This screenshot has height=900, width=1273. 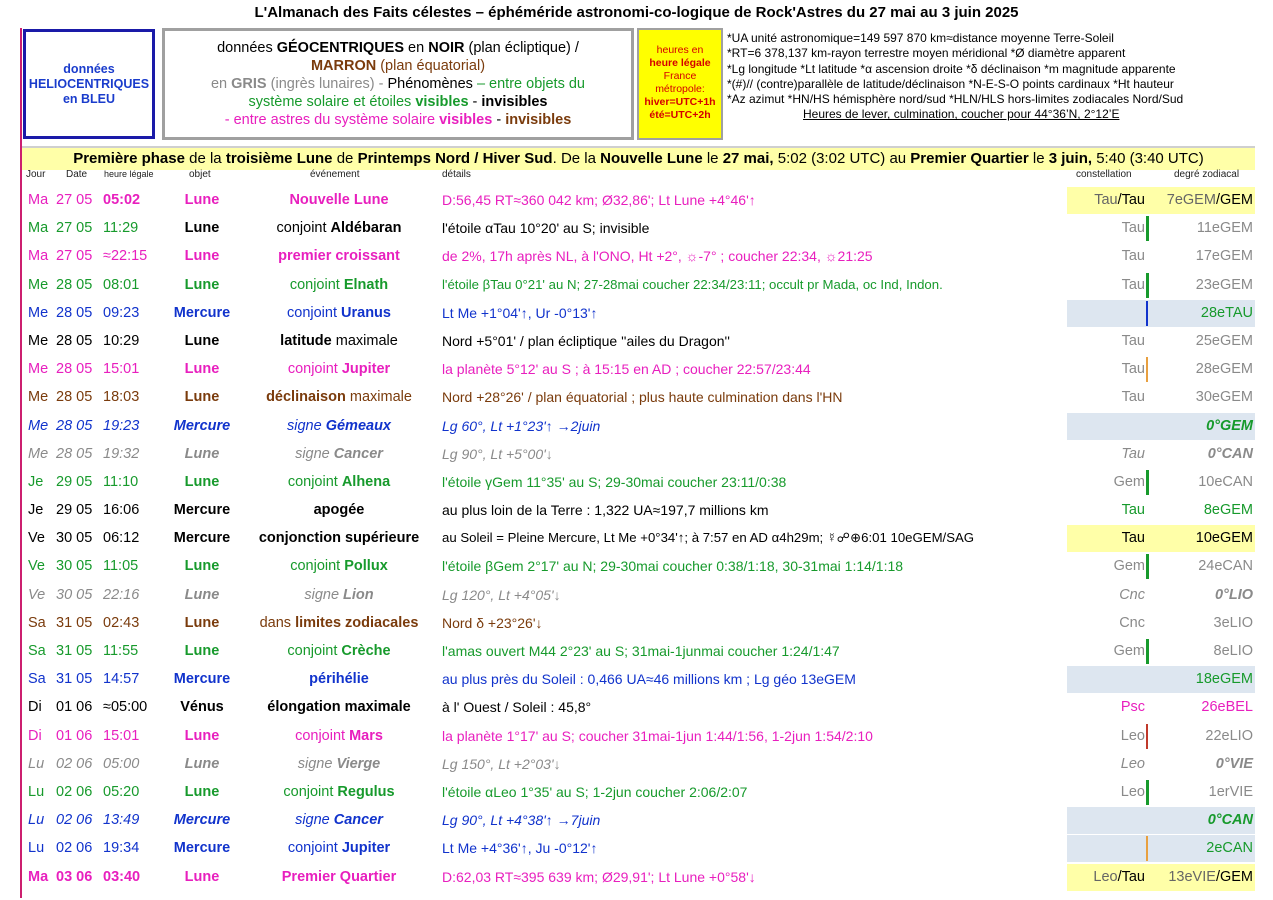 What do you see at coordinates (339, 820) in the screenshot?
I see `cell-event: signe Cancer` at bounding box center [339, 820].